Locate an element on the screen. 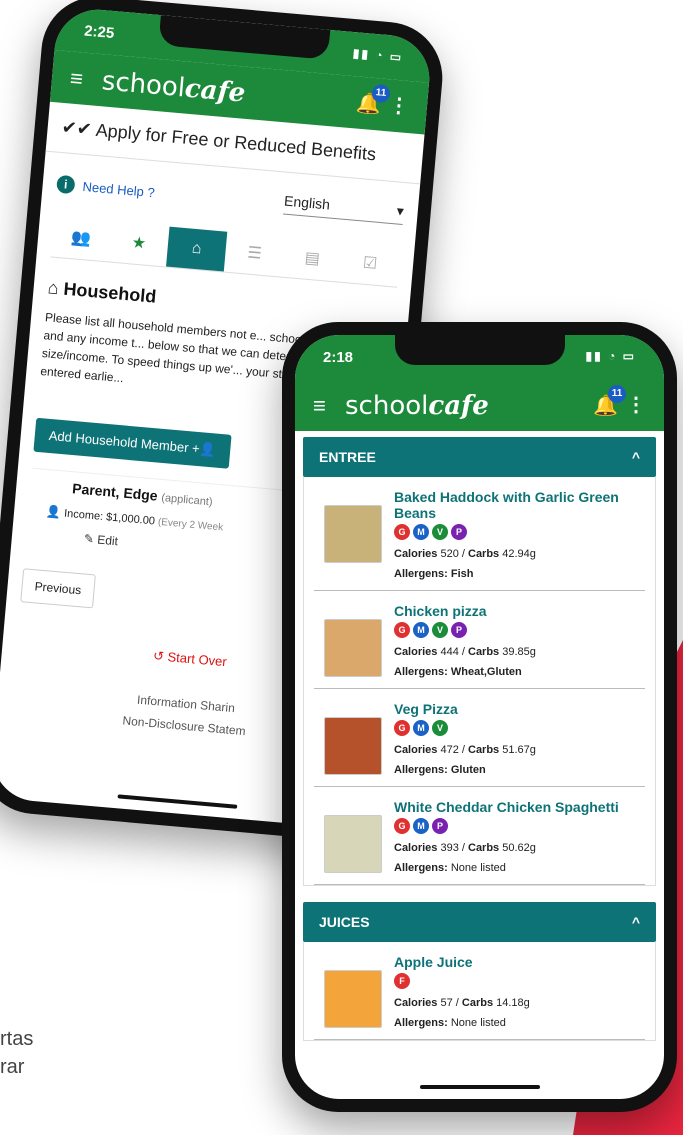 This screenshot has width=683, height=1135. nutrition-line: Calories 472 / Carbs 51.67g is located at coordinates (514, 750).